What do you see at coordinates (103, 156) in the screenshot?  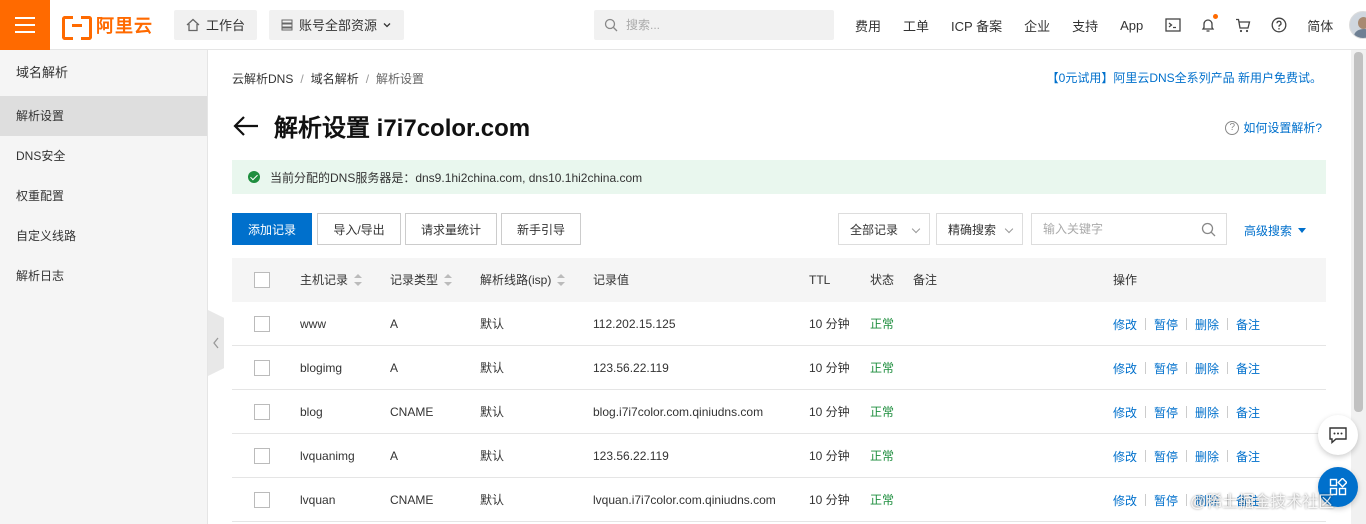 I see `sidebar-item-dns-security: DNS安全` at bounding box center [103, 156].